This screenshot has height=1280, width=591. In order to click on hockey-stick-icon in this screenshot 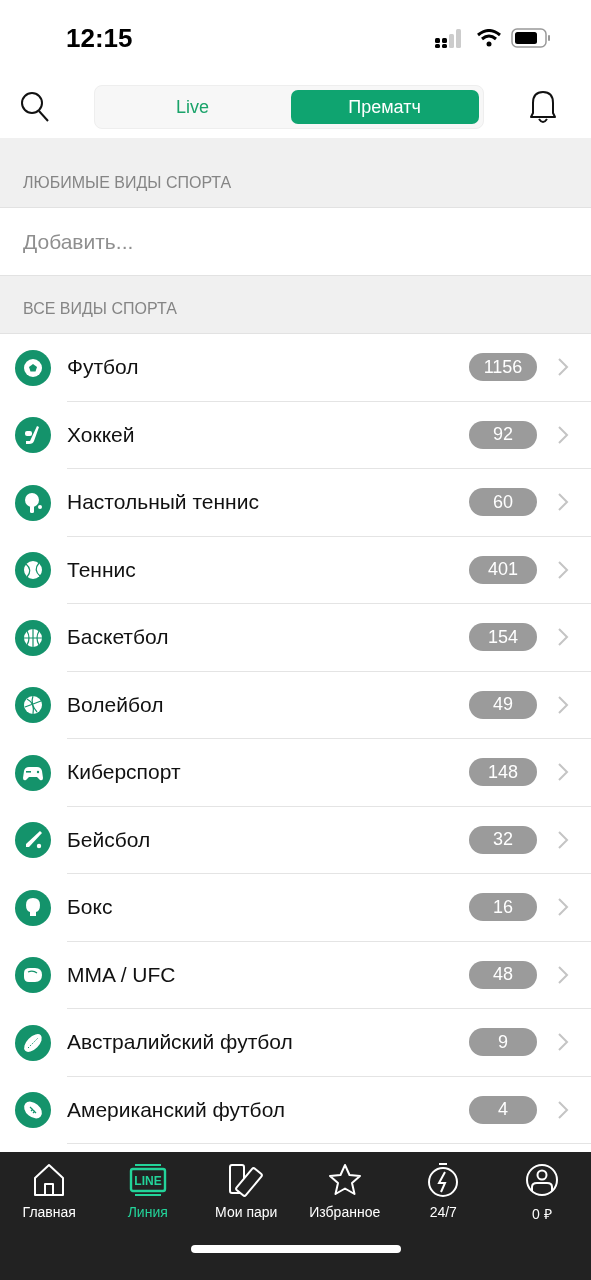, I will do `click(33, 435)`.